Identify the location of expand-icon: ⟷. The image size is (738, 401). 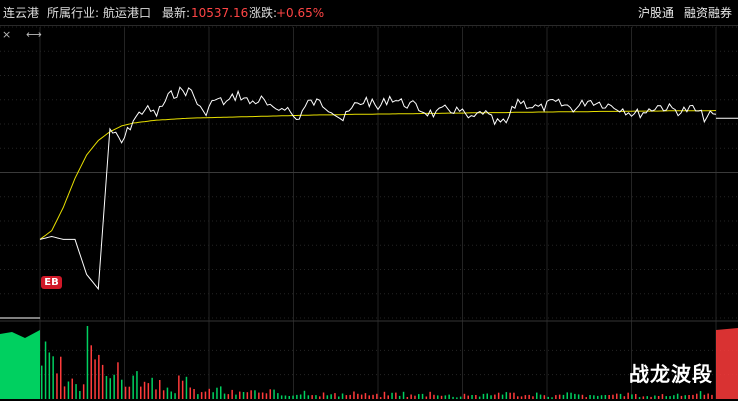
(34, 35).